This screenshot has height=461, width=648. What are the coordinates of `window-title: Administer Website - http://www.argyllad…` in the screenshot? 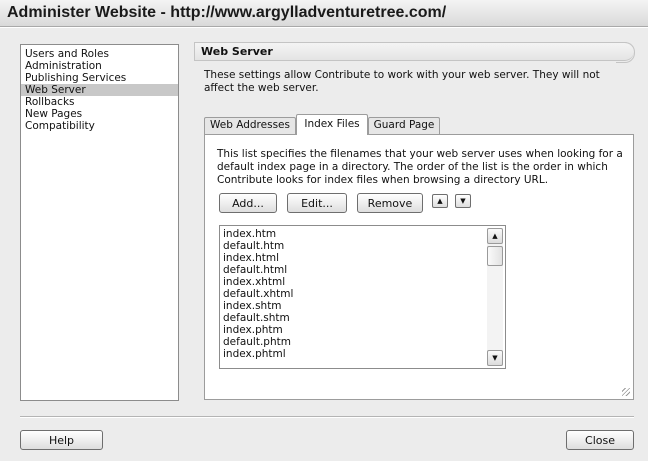 It's located at (324, 13).